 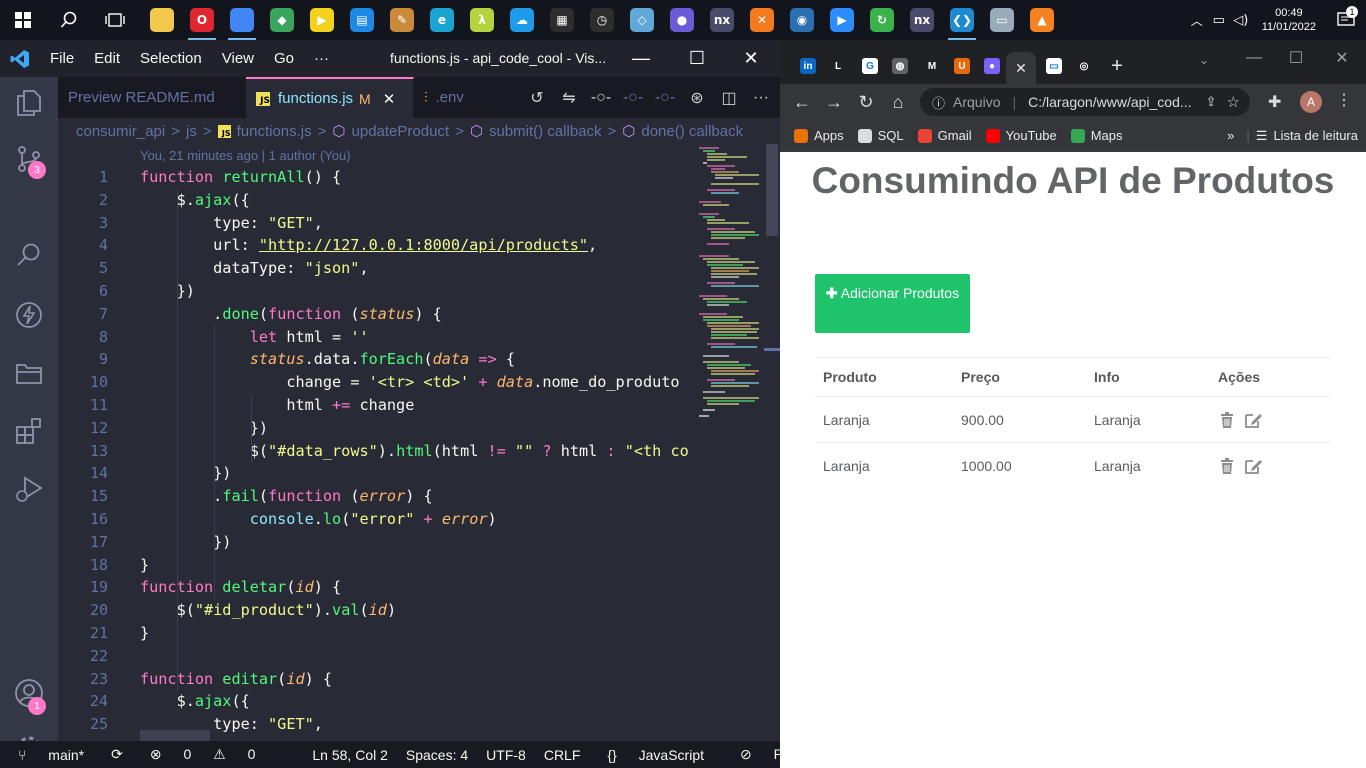 What do you see at coordinates (602, 20) in the screenshot?
I see `clock-taskbar-button: ◷` at bounding box center [602, 20].